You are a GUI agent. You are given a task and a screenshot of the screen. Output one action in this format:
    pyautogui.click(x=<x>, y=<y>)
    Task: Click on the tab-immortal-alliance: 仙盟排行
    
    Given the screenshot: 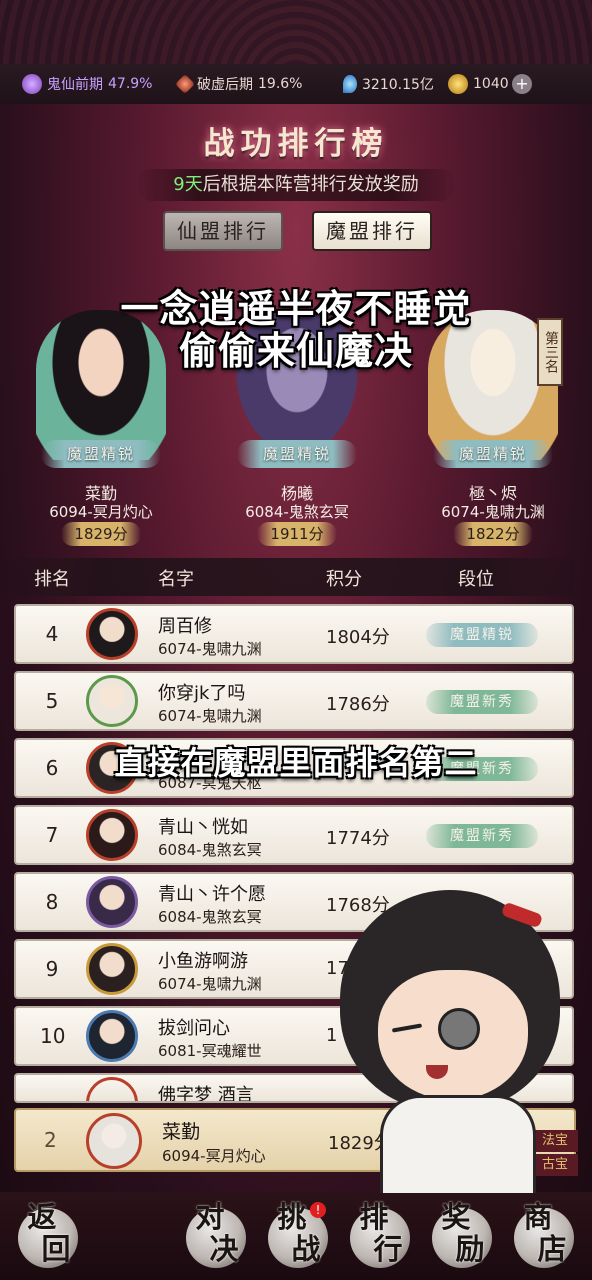 What is the action you would take?
    pyautogui.click(x=223, y=231)
    